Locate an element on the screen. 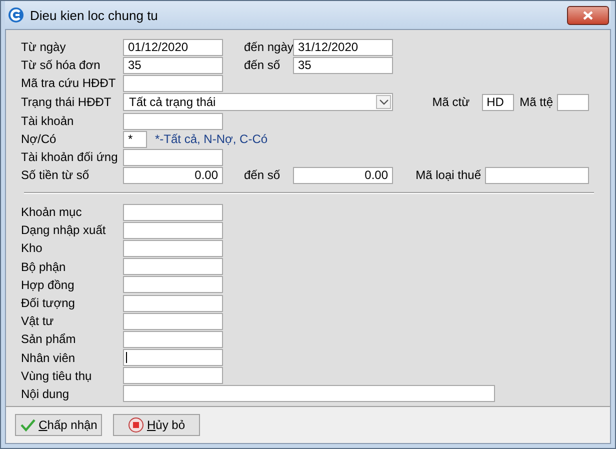 This screenshot has height=449, width=616. stop-icon is located at coordinates (136, 425).